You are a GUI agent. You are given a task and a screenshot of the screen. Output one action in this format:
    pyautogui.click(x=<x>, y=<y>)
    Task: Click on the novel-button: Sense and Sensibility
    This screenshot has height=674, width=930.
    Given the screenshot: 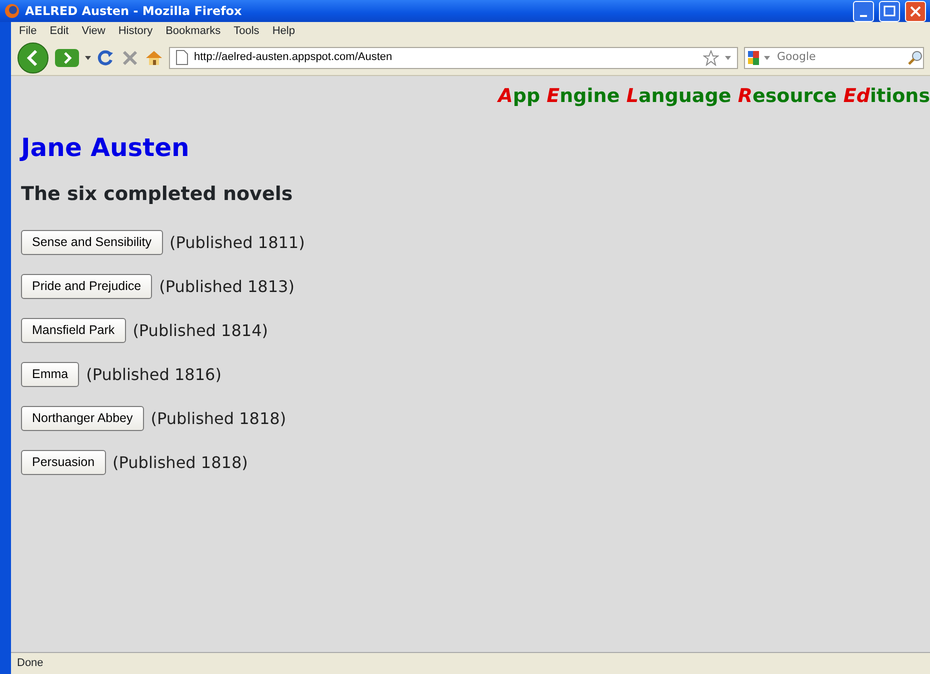 What is the action you would take?
    pyautogui.click(x=92, y=242)
    